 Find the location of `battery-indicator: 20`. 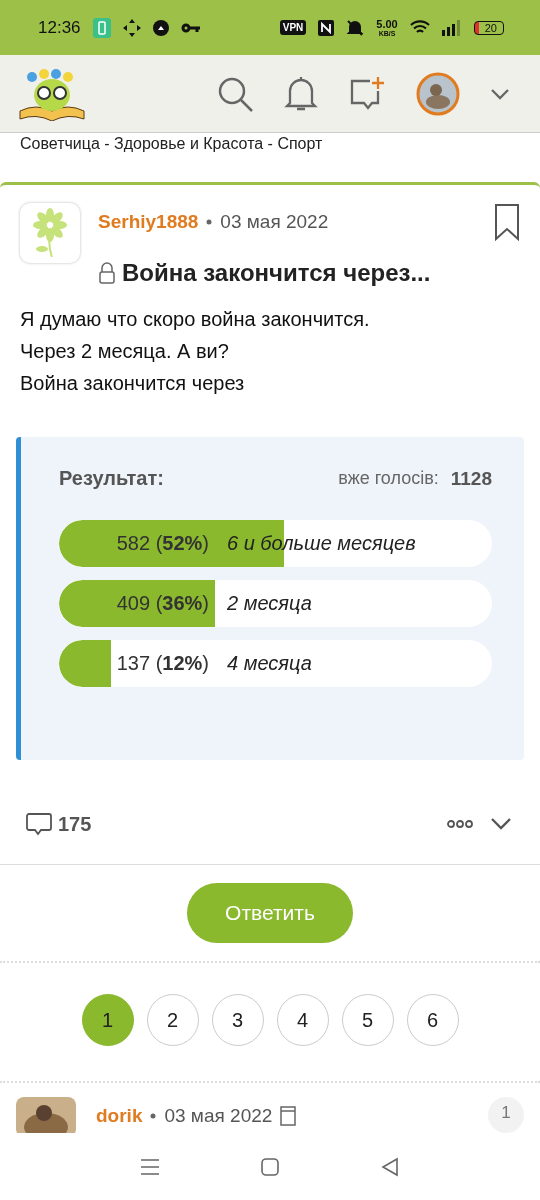

battery-indicator: 20 is located at coordinates (488, 27).